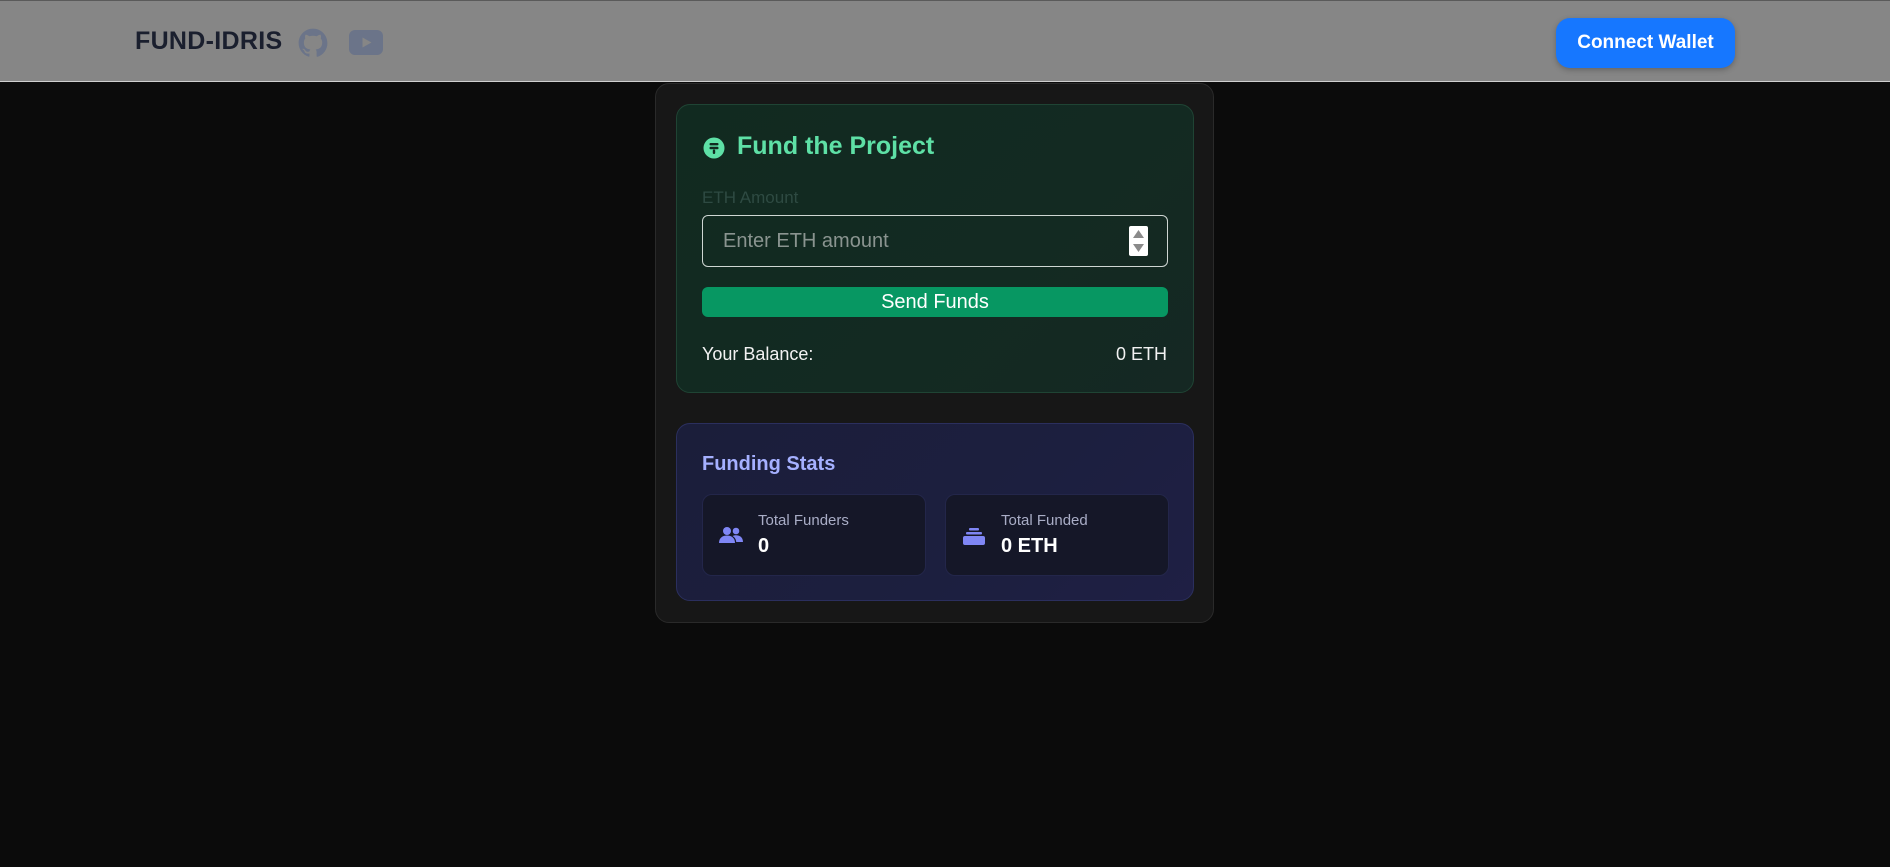  What do you see at coordinates (935, 302) in the screenshot?
I see `send-funds-button: Send Funds` at bounding box center [935, 302].